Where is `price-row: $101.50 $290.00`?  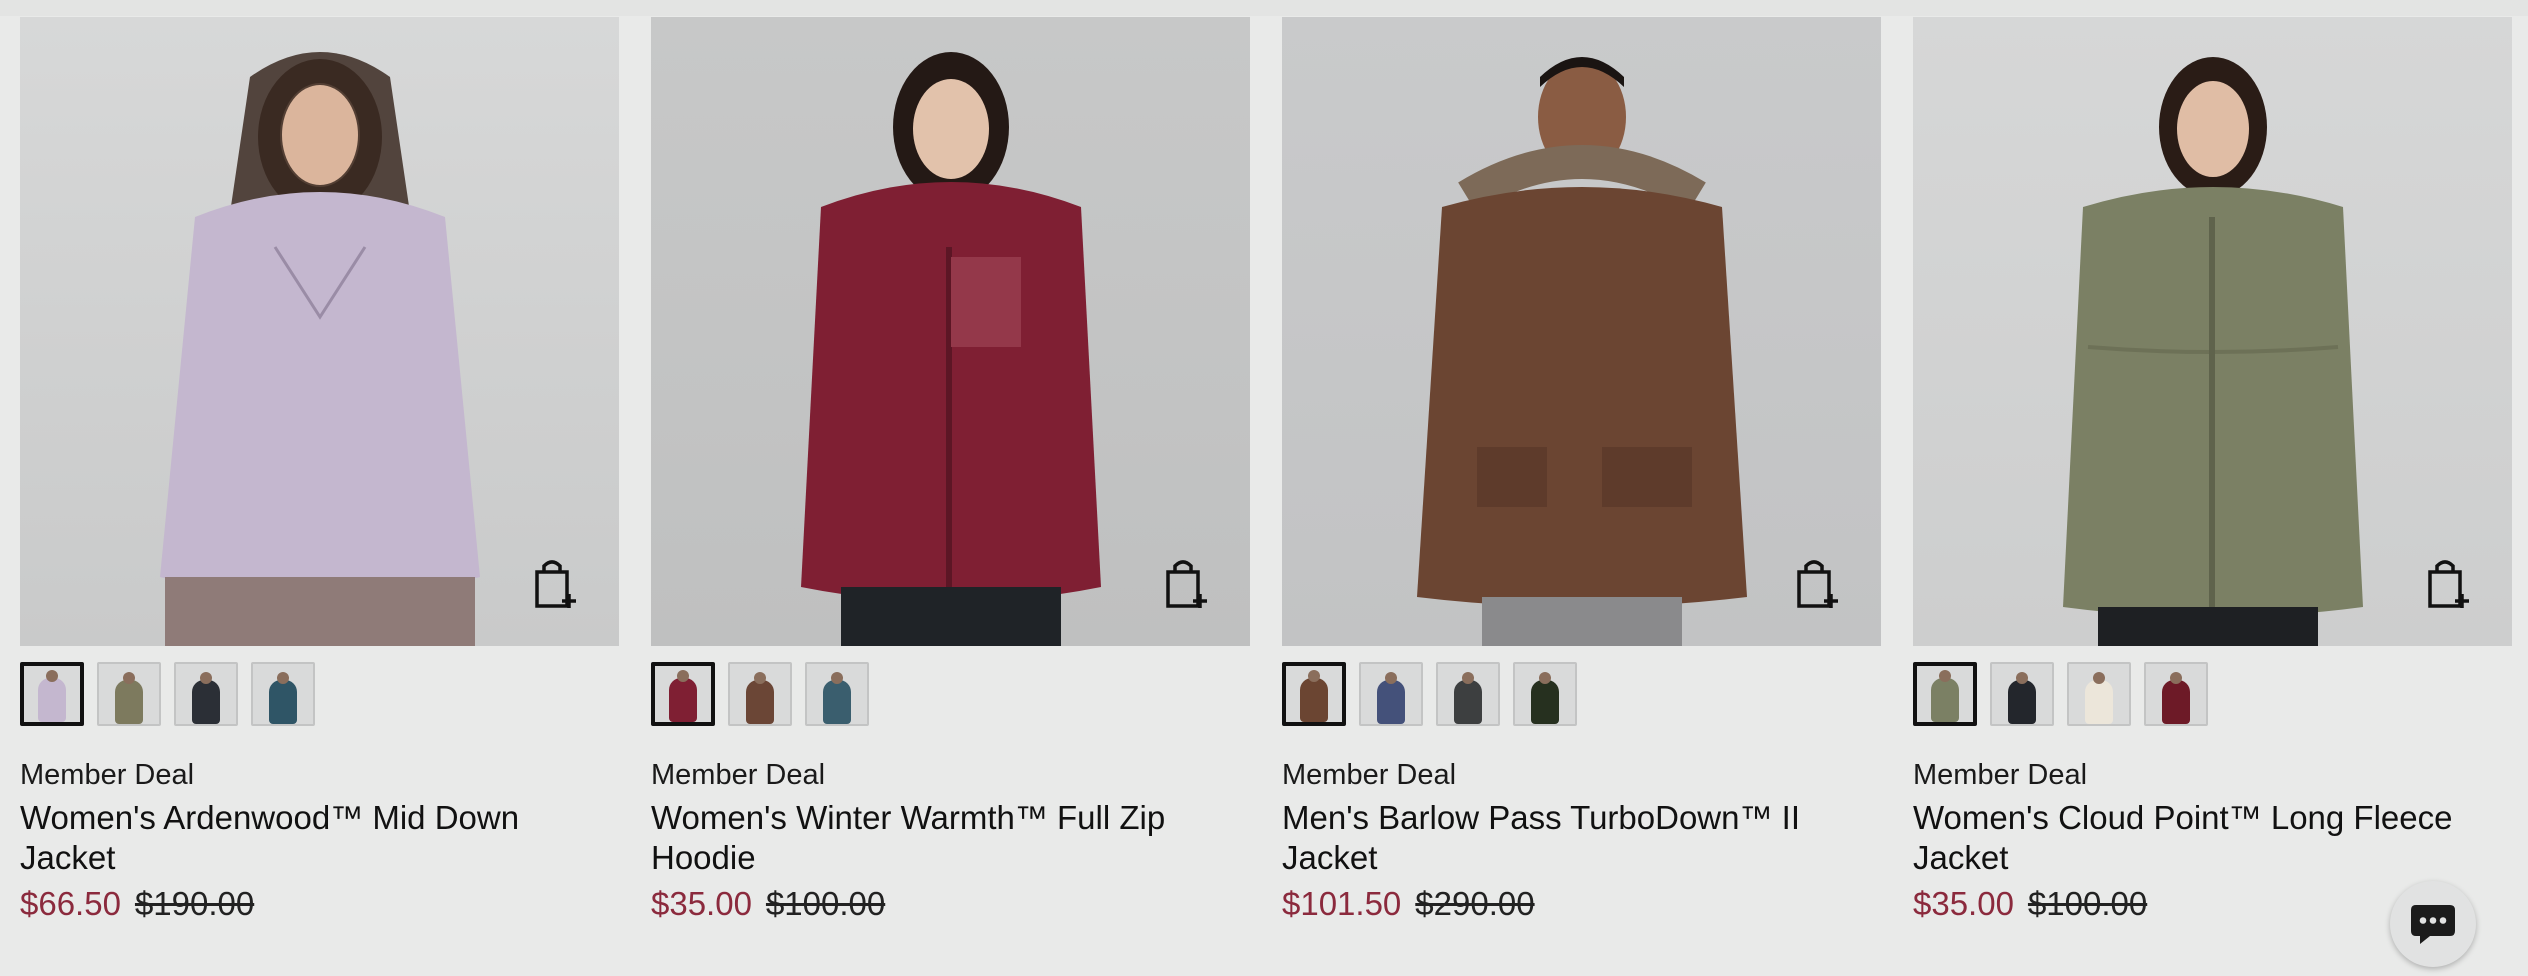
price-row: $101.50 $290.00 is located at coordinates (1581, 904).